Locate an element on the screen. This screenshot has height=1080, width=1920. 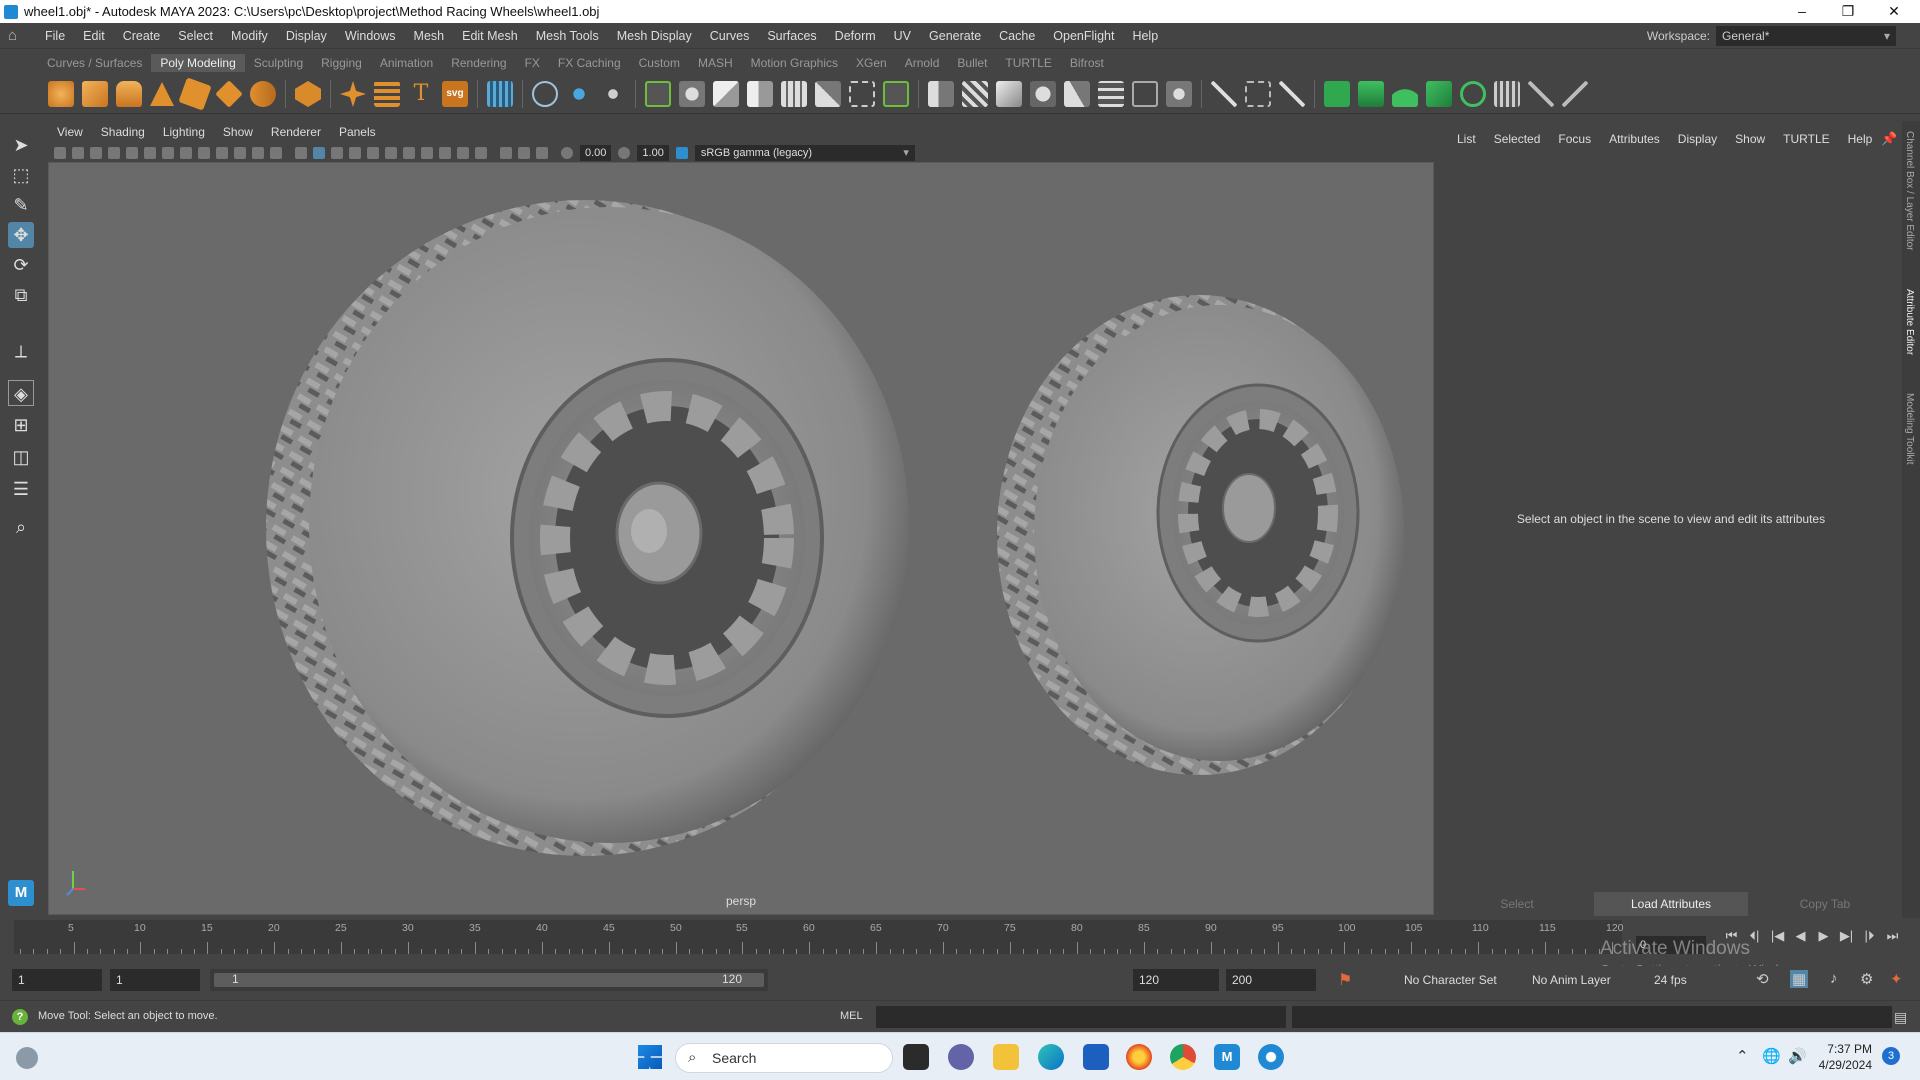
go-to-end-button: ⏭ is located at coordinates (1892, 936).